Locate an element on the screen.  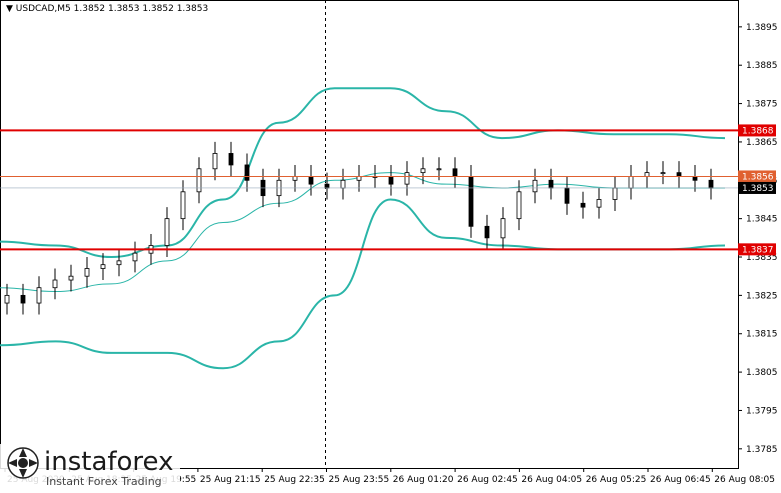
symbol-dropdown-icon: ▼ is located at coordinates (9, 9).